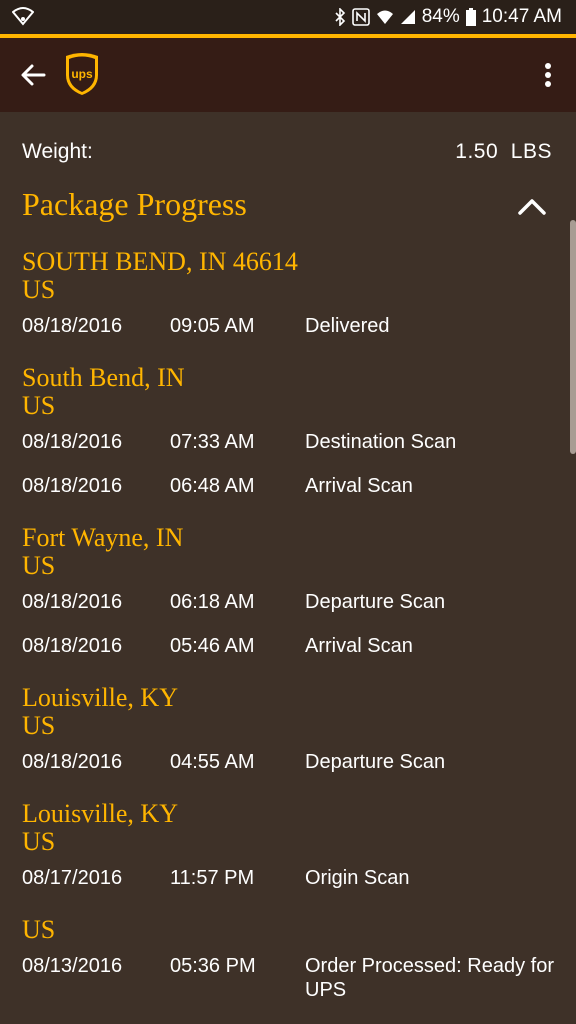 The height and width of the screenshot is (1024, 576). What do you see at coordinates (470, 17) in the screenshot?
I see `battery-icon` at bounding box center [470, 17].